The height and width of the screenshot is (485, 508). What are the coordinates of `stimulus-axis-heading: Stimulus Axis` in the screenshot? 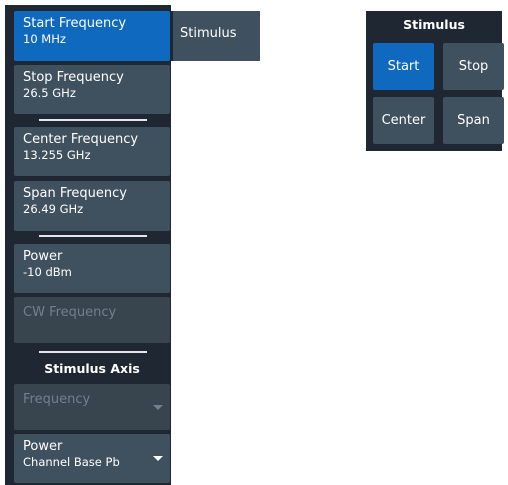 It's located at (92, 368).